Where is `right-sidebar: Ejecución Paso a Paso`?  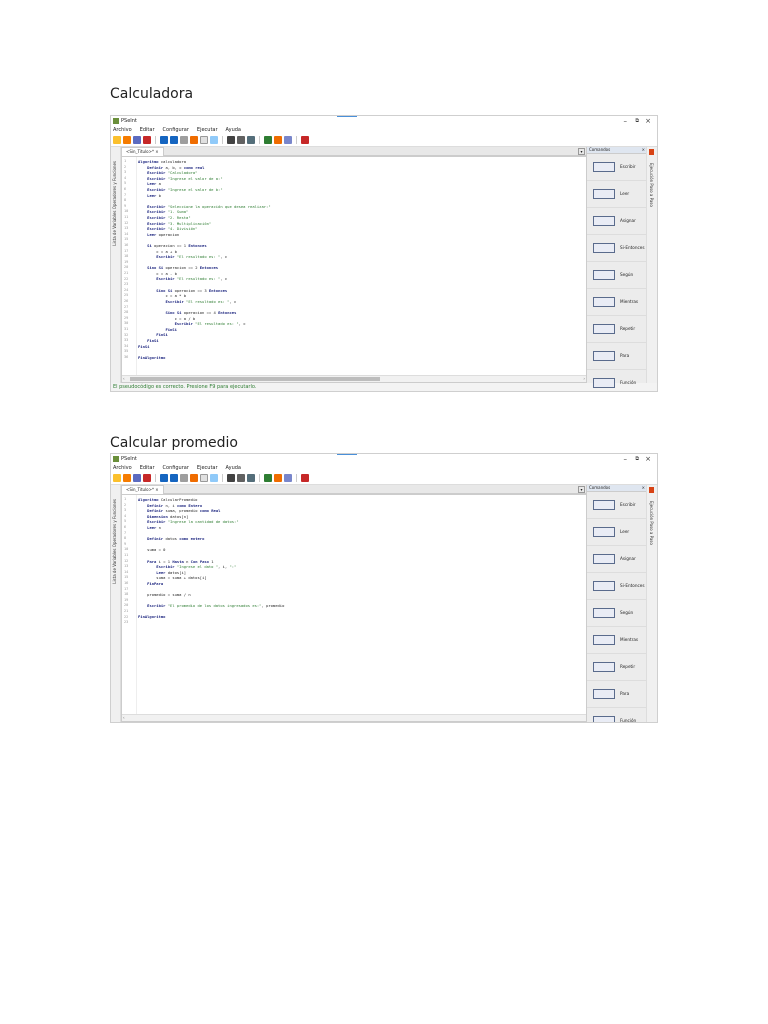 right-sidebar: Ejecución Paso a Paso is located at coordinates (651, 603).